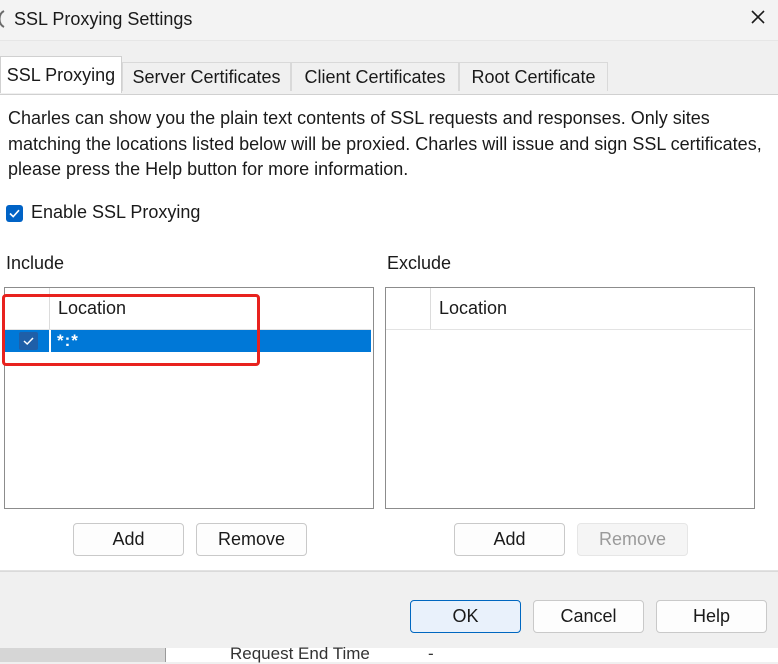 This screenshot has width=778, height=664. I want to click on include-list-header: Location, so click(188, 309).